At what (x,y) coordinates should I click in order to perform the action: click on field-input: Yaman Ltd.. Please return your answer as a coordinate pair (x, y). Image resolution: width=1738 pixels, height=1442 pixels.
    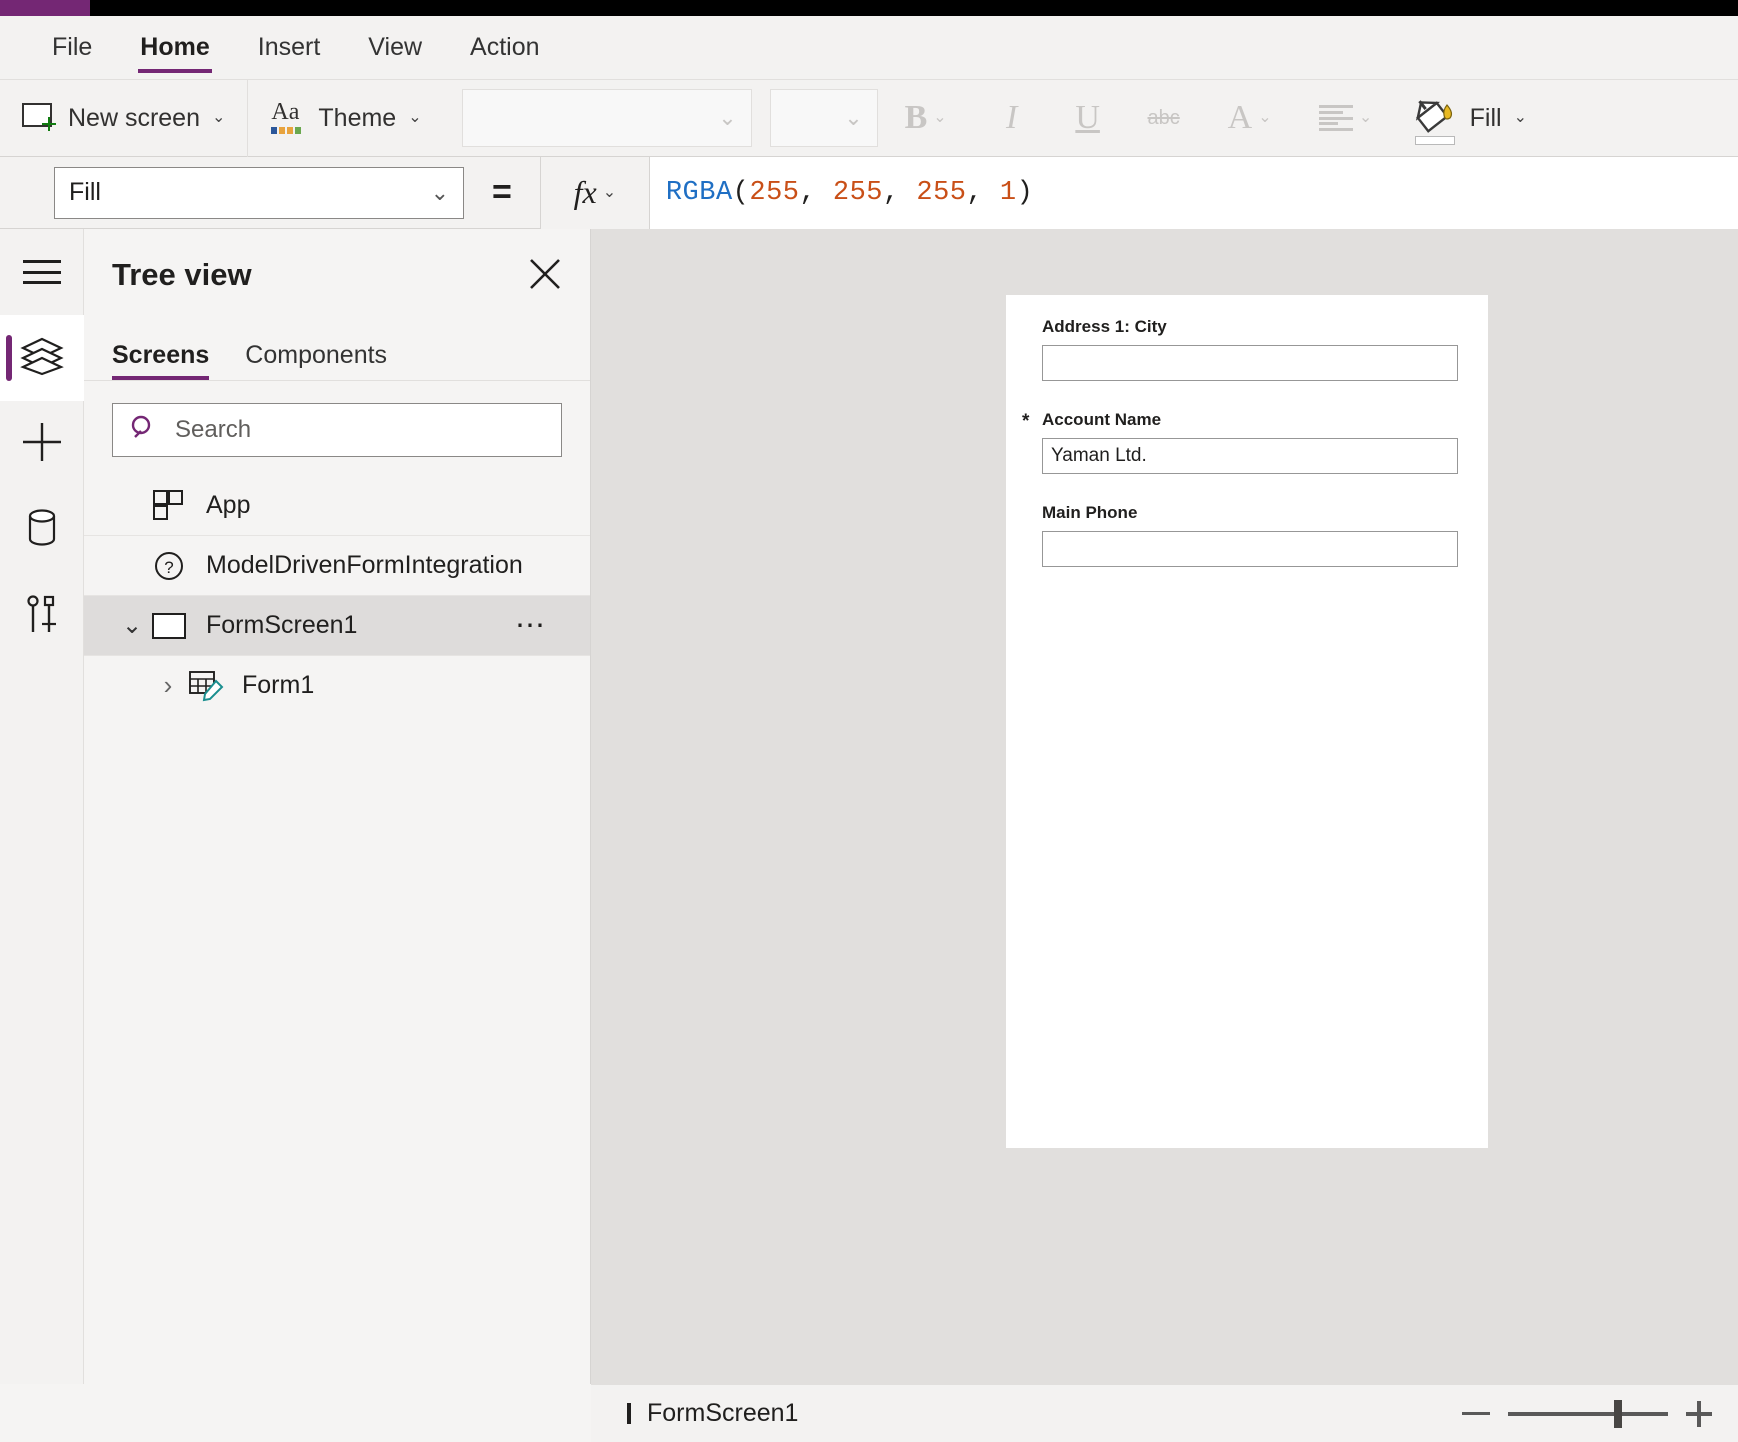
    Looking at the image, I should click on (1250, 456).